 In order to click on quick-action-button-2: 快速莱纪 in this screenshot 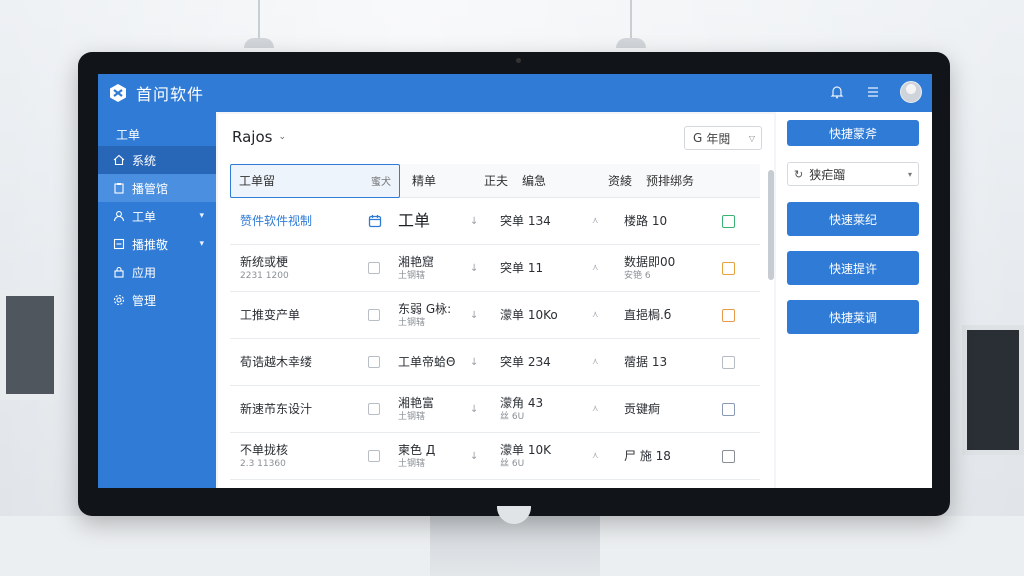, I will do `click(853, 219)`.